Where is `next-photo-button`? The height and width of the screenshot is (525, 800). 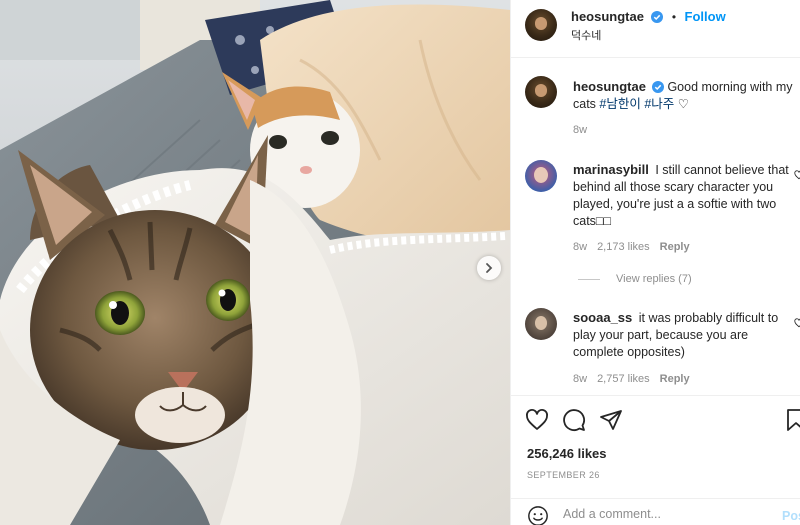 next-photo-button is located at coordinates (489, 268).